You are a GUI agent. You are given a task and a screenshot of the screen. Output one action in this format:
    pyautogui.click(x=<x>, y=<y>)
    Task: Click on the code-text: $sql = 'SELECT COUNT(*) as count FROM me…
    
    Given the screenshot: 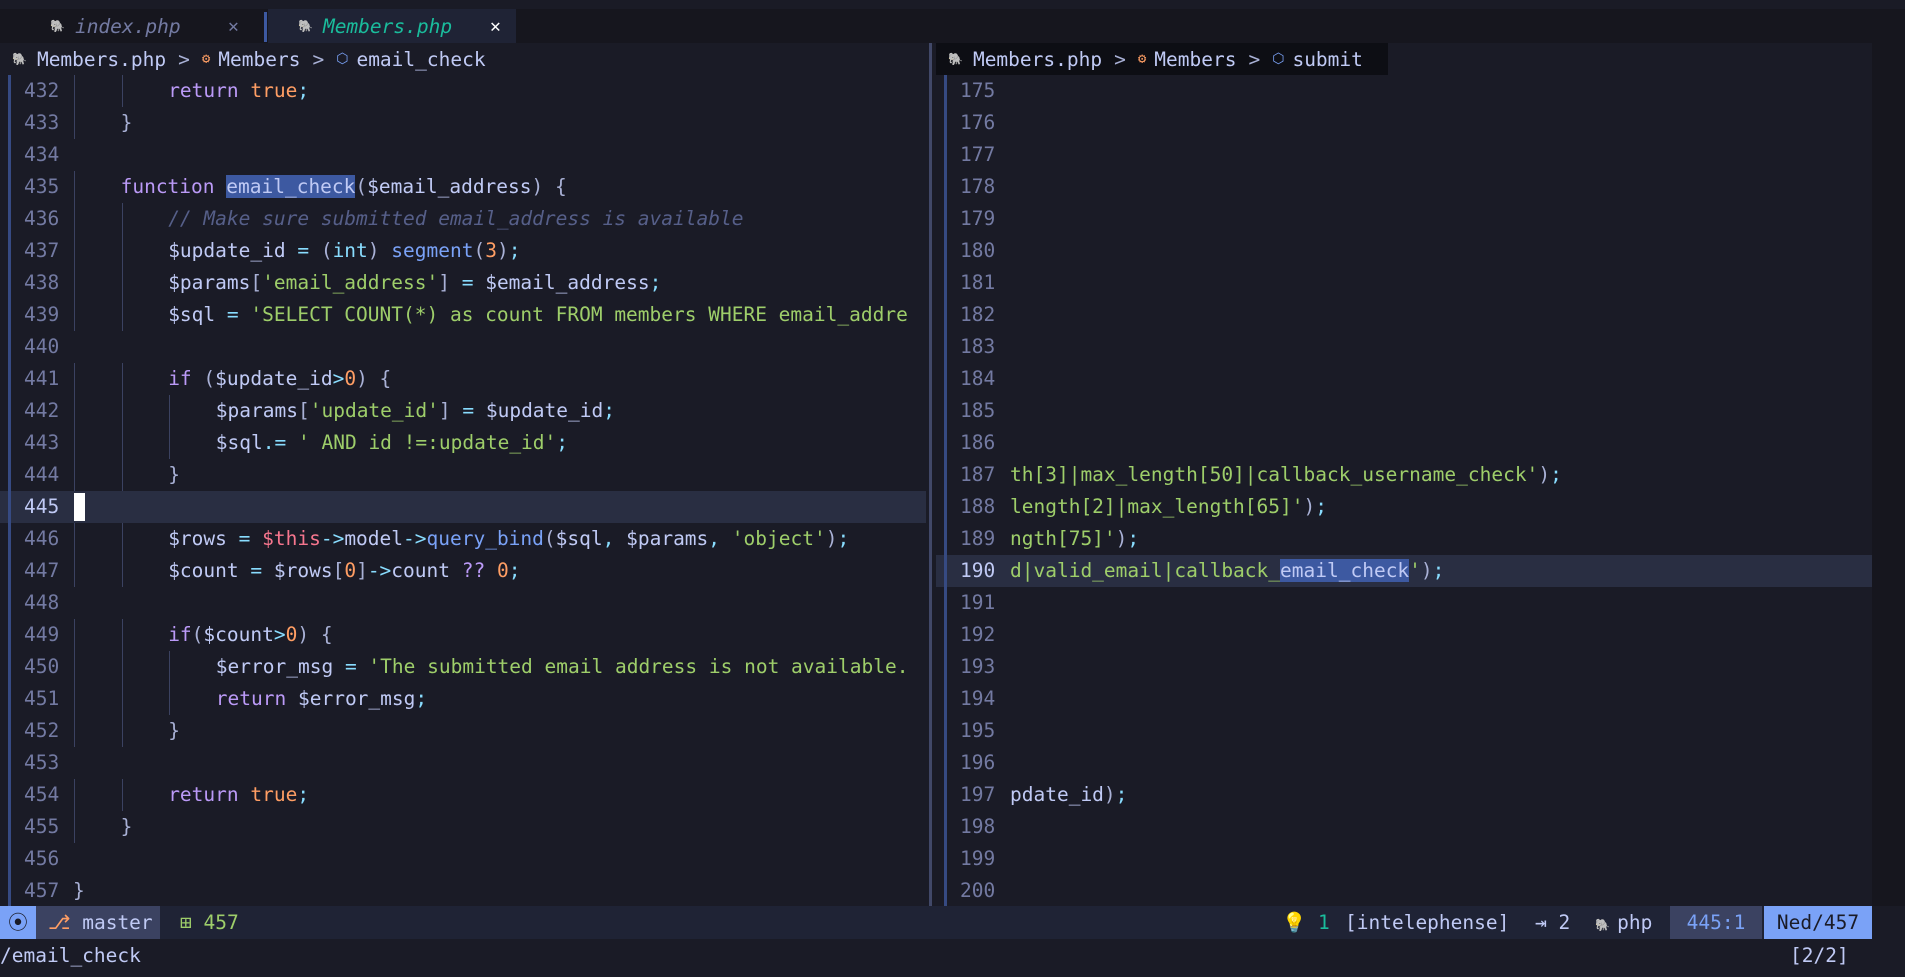 What is the action you would take?
    pyautogui.click(x=490, y=315)
    